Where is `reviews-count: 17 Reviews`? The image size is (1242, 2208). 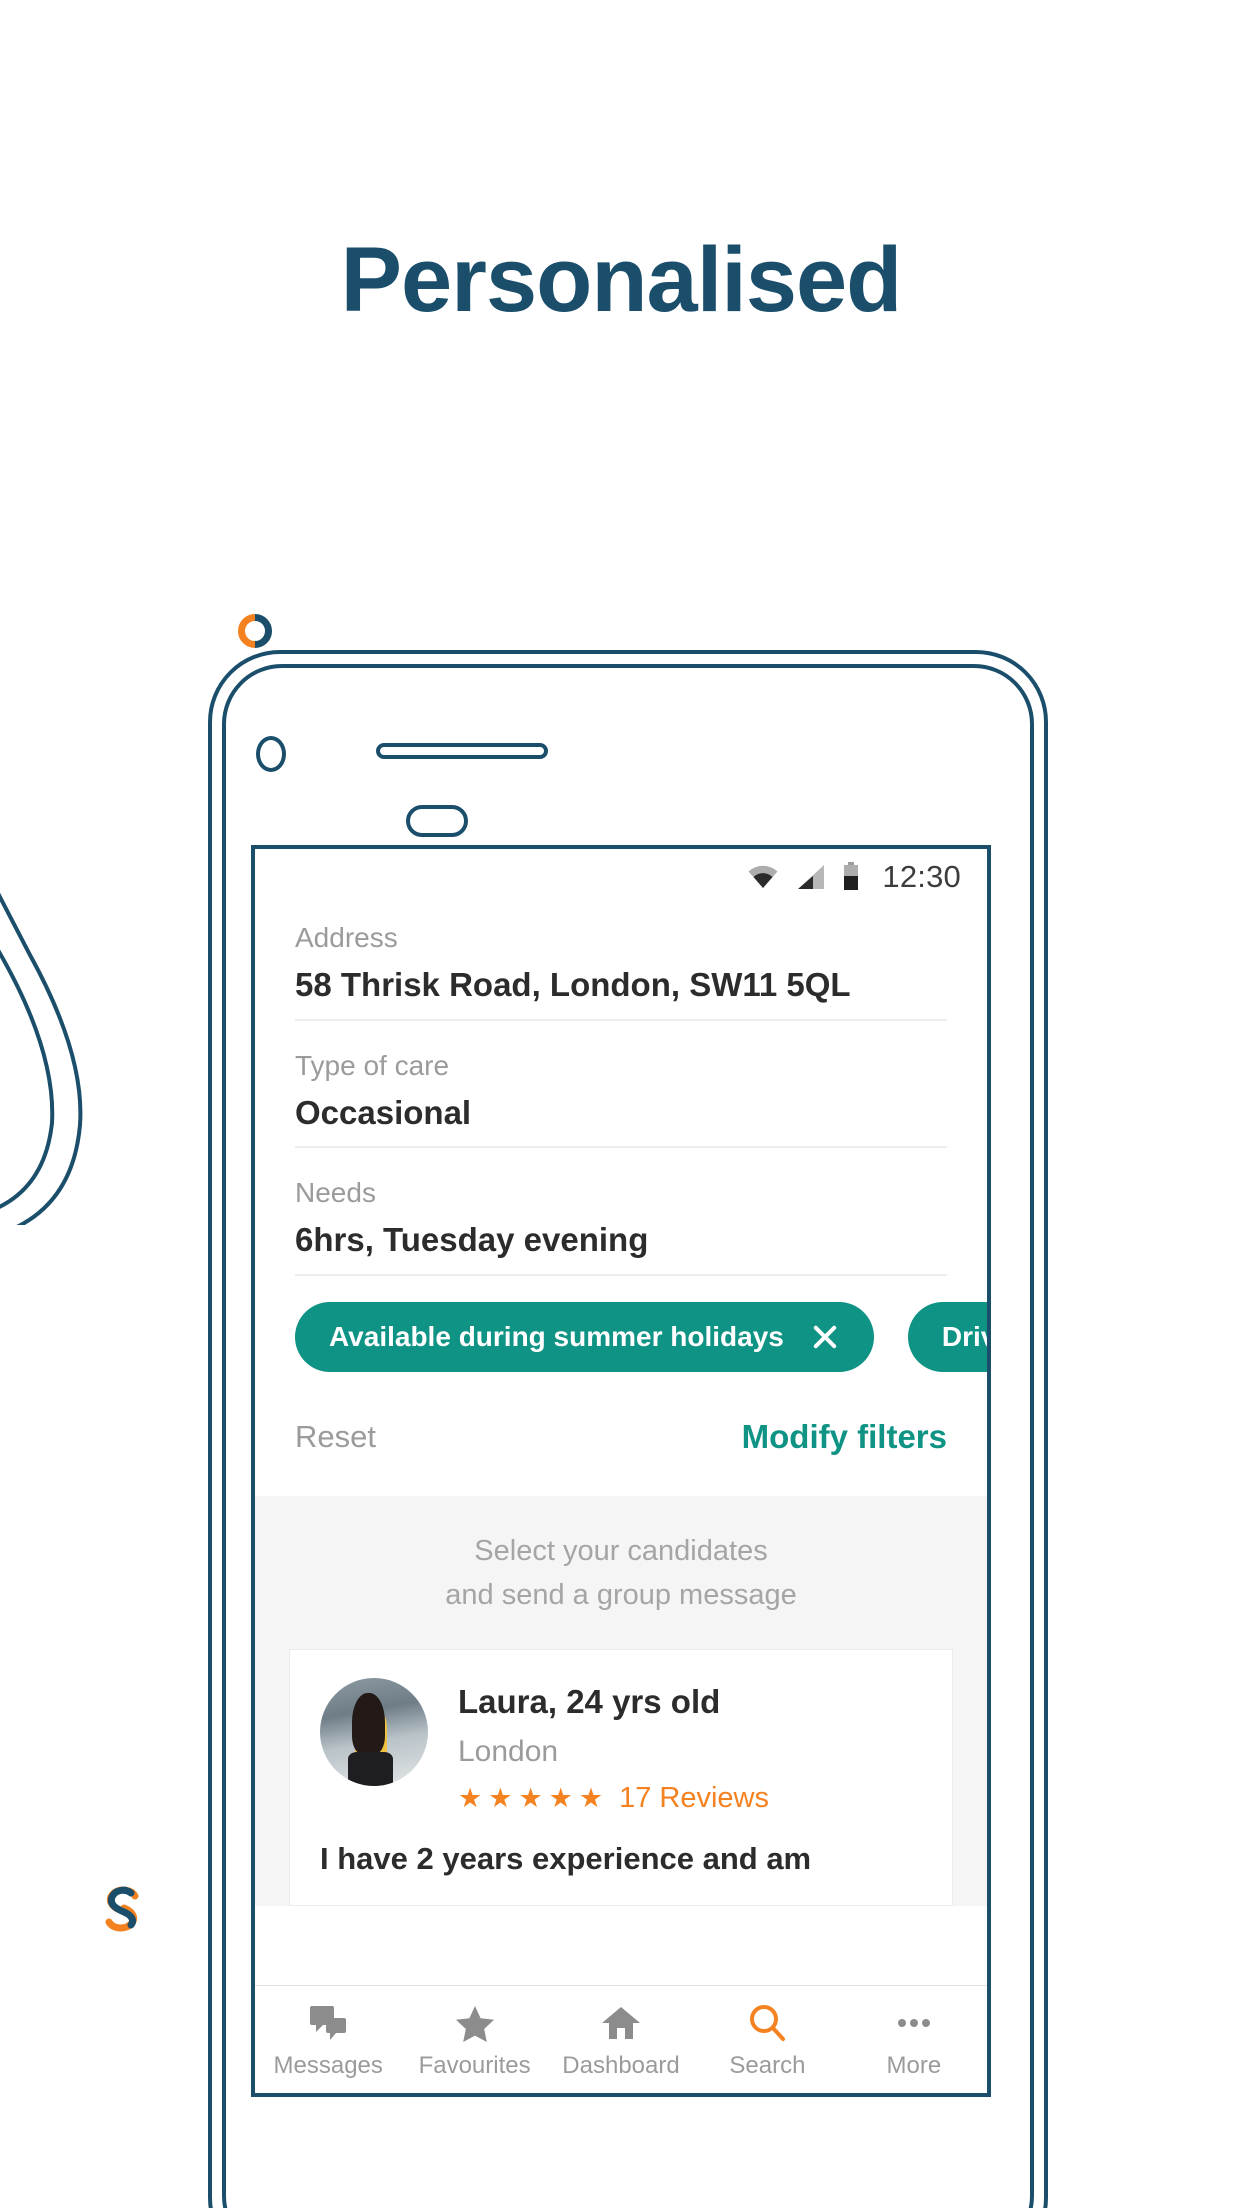
reviews-count: 17 Reviews is located at coordinates (694, 1798).